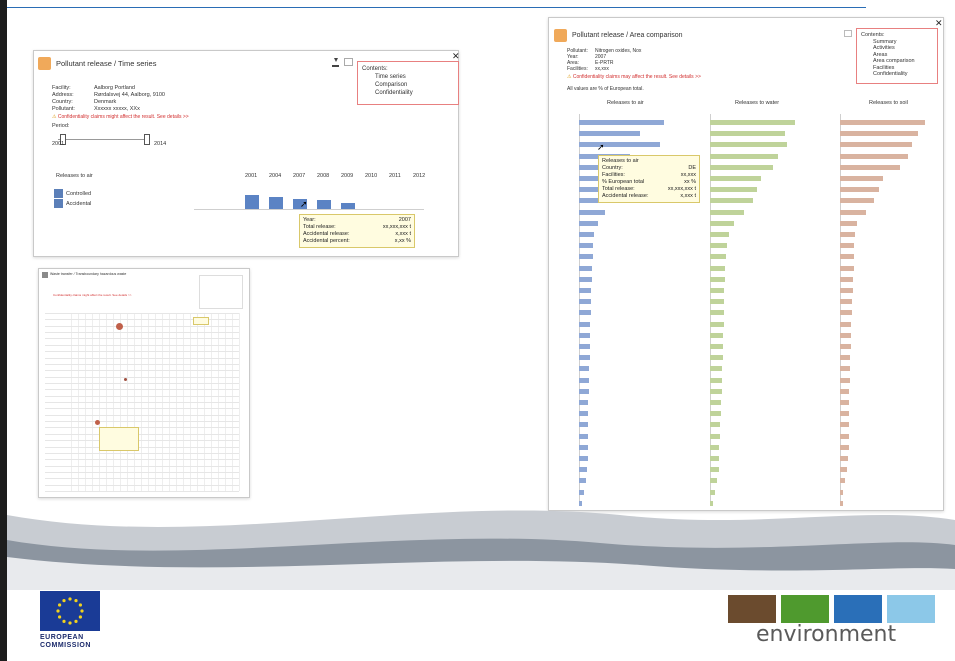  What do you see at coordinates (58, 193) in the screenshot?
I see `controlled-legend-swatch` at bounding box center [58, 193].